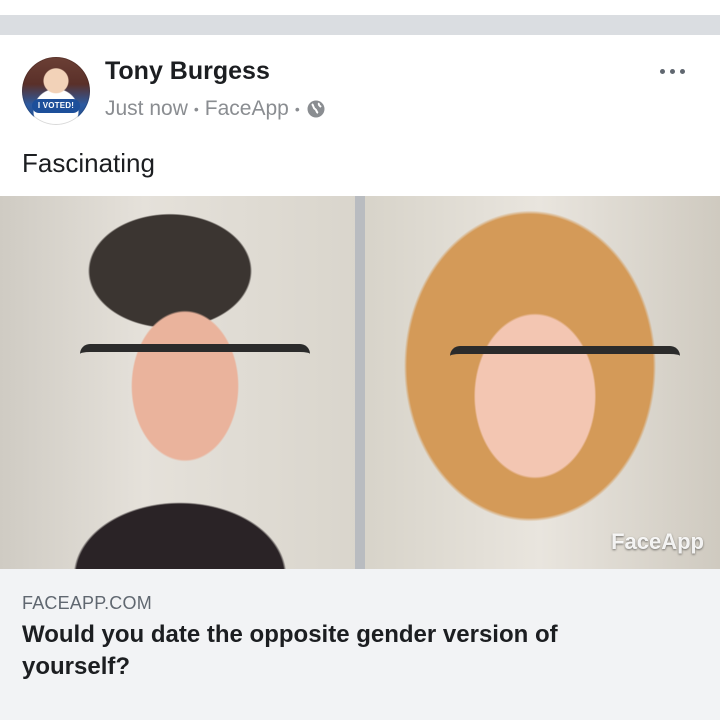 Image resolution: width=720 pixels, height=720 pixels. Describe the element at coordinates (360, 7) in the screenshot. I see `top-band` at that location.